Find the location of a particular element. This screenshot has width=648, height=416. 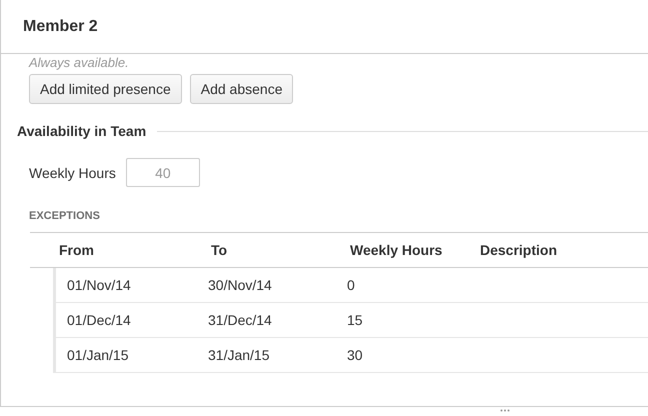

add-button: Add absence is located at coordinates (242, 89).